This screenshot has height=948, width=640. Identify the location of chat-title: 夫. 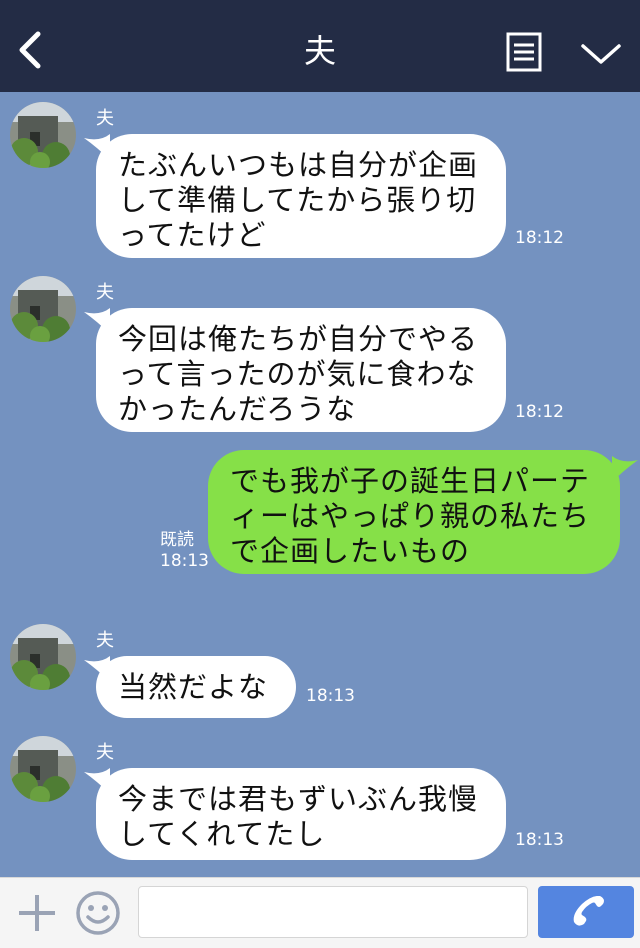
(319, 51).